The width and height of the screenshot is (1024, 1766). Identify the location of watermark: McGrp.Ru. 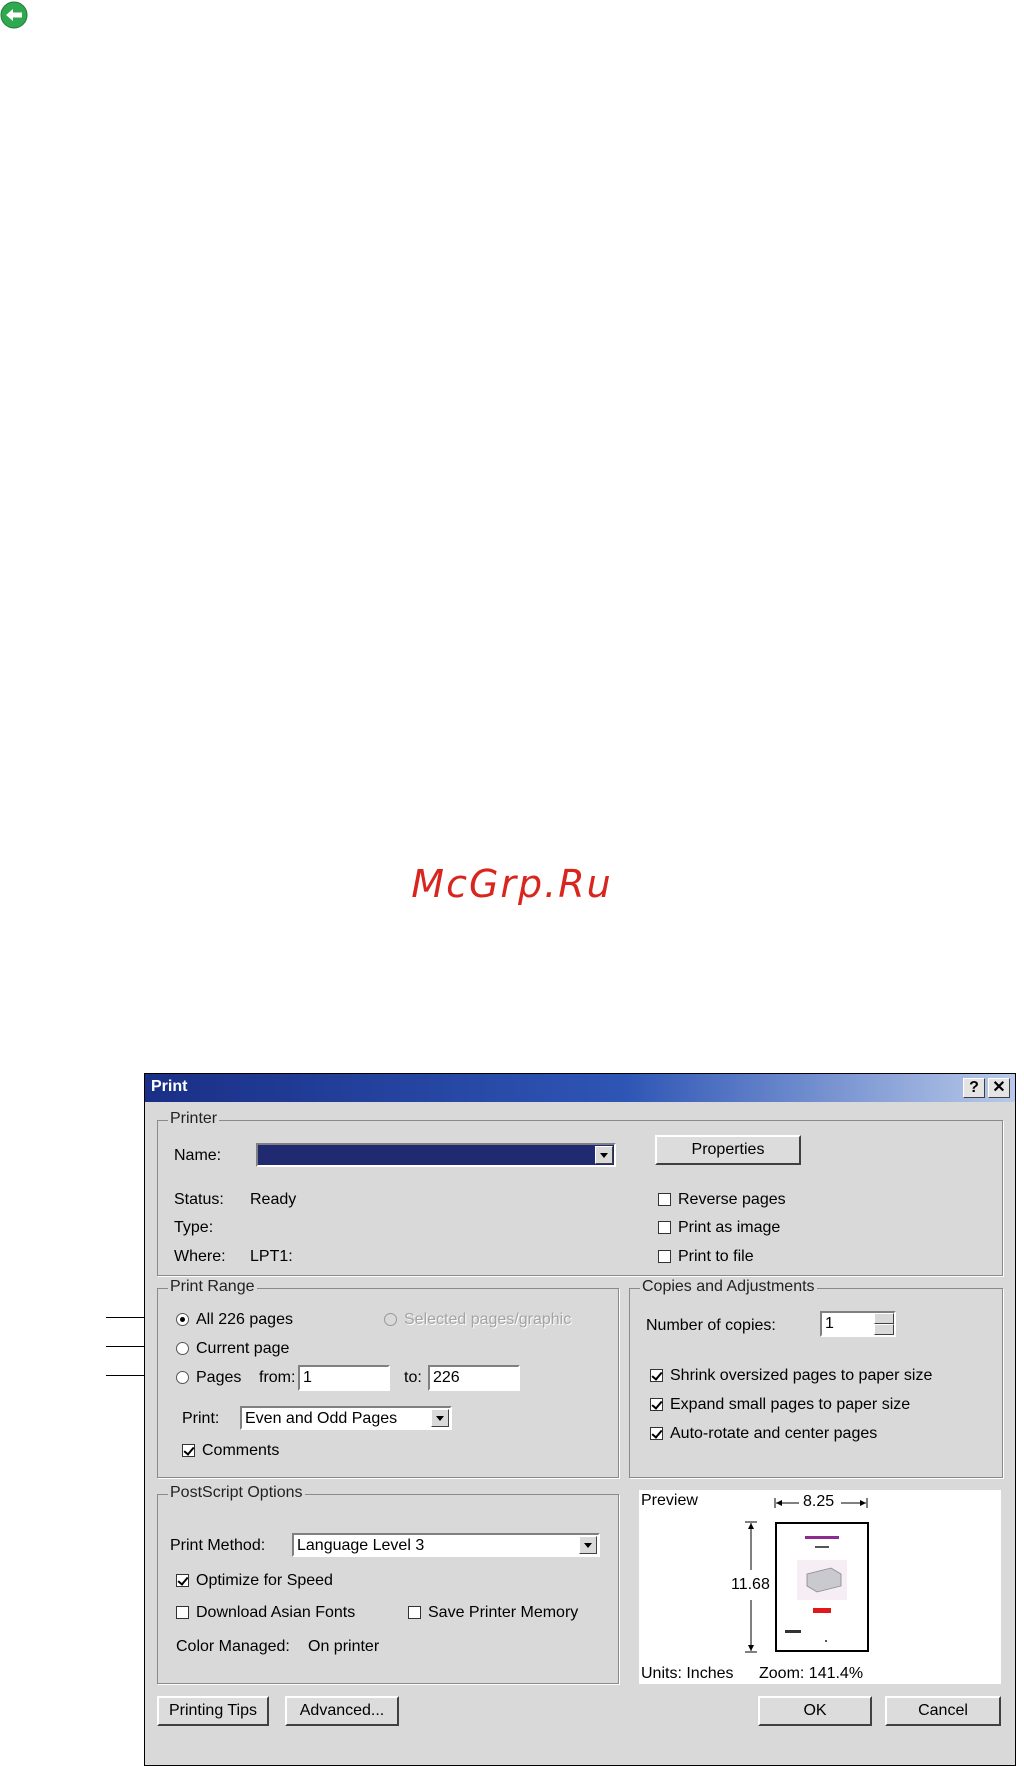
(512, 884).